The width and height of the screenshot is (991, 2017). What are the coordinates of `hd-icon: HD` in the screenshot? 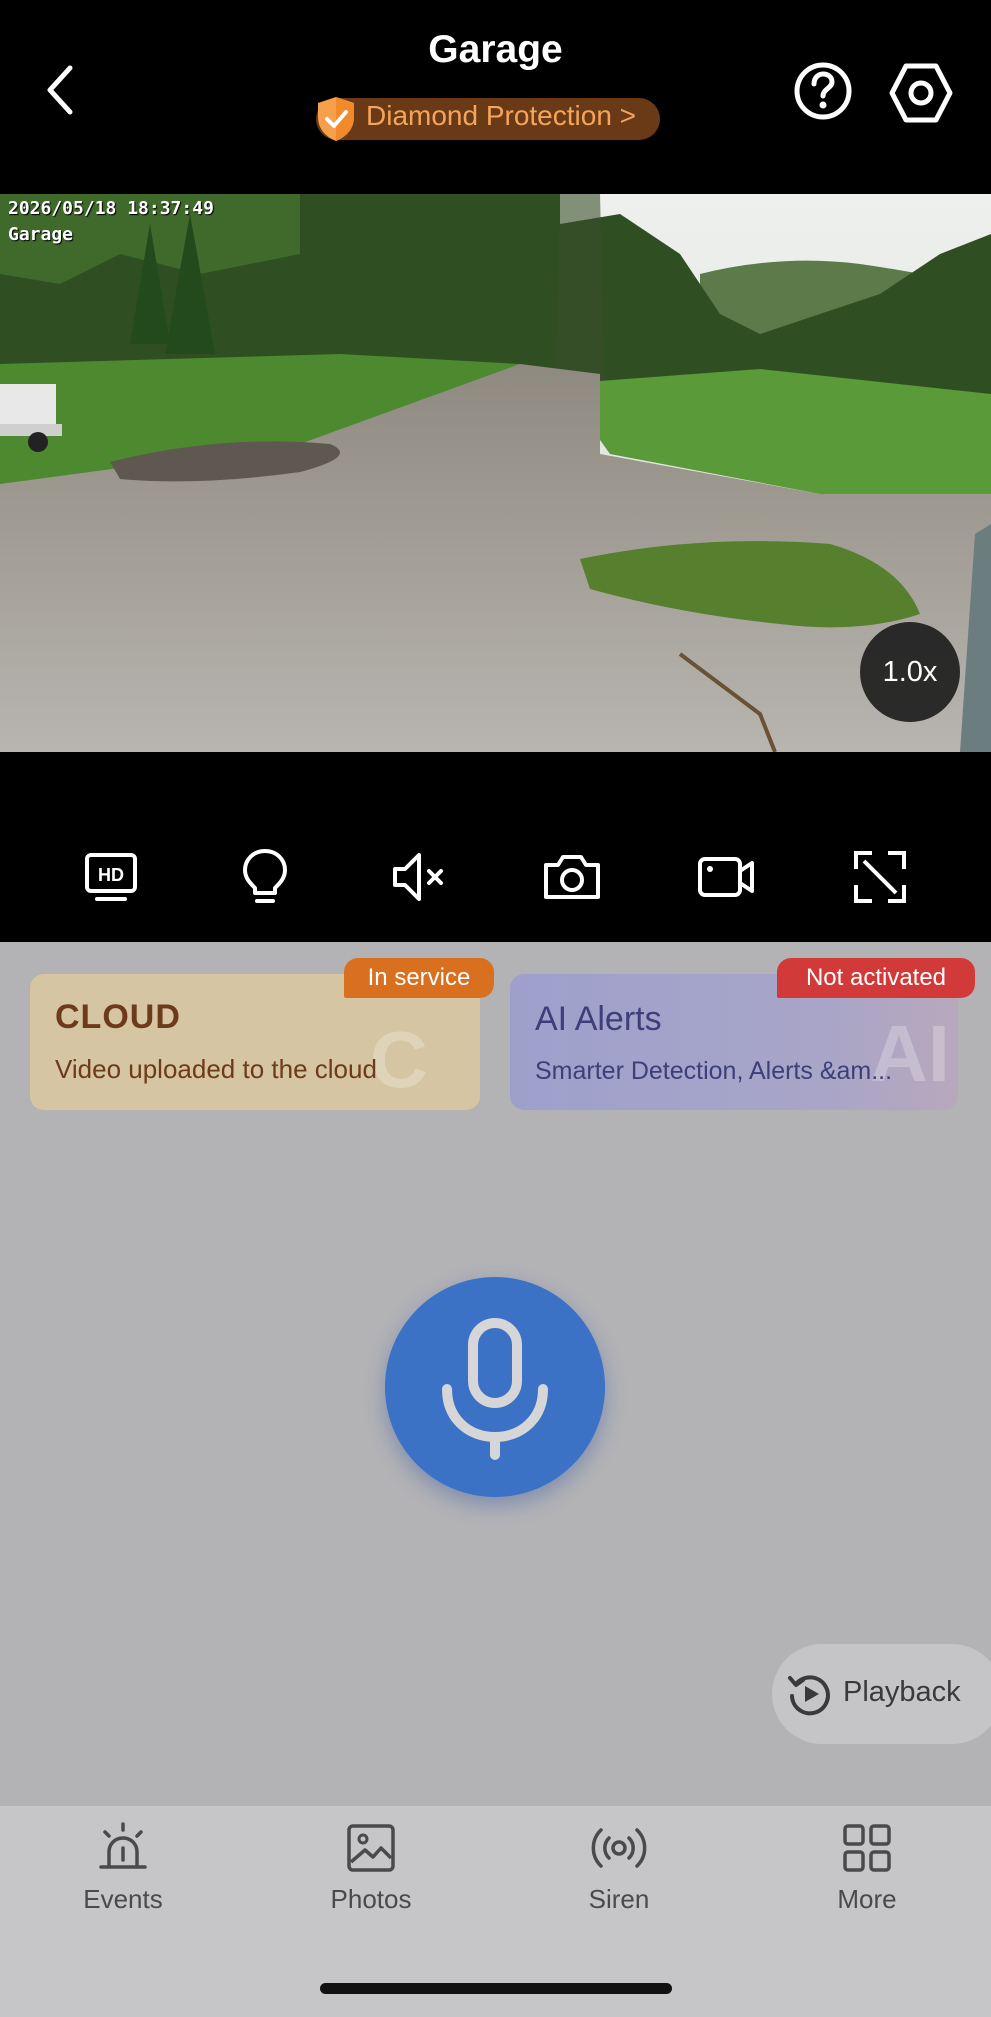 It's located at (111, 877).